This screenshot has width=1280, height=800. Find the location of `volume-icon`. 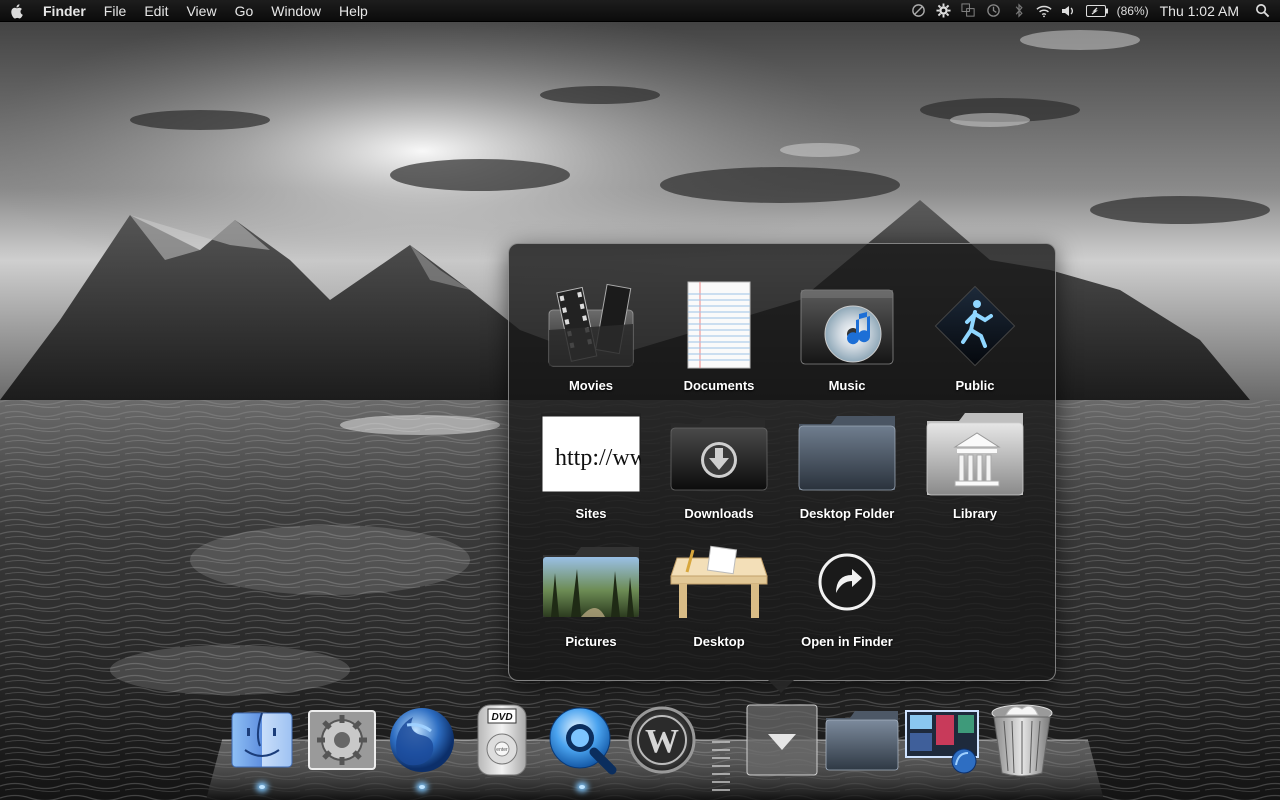

volume-icon is located at coordinates (1069, 11).